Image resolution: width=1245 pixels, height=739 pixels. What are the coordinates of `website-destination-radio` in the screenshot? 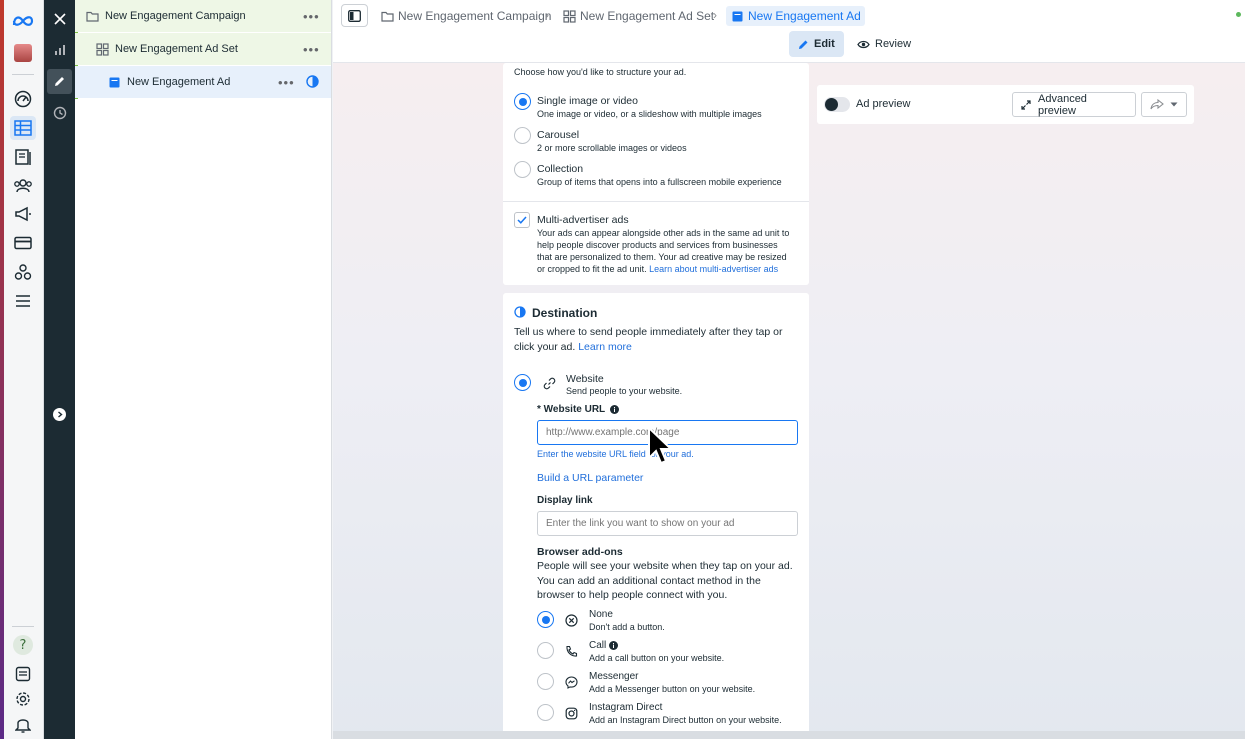 It's located at (522, 382).